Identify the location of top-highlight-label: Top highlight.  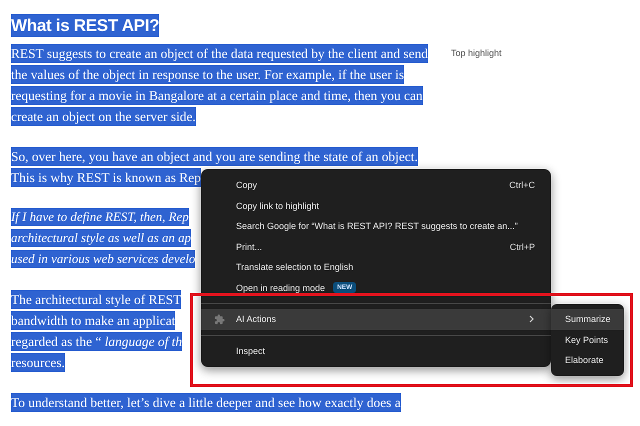
(476, 53).